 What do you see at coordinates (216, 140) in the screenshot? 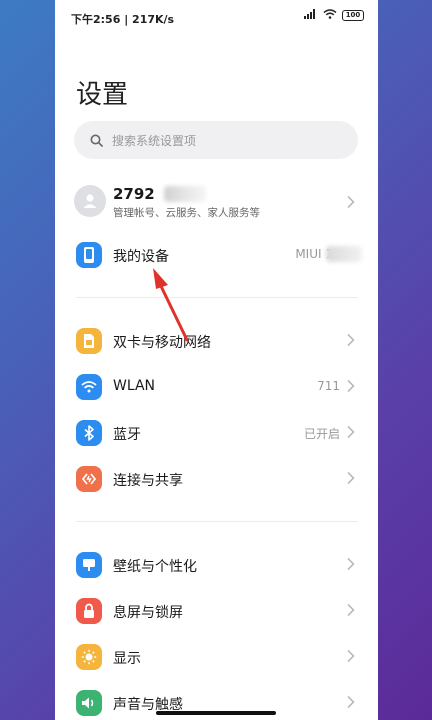
I see `search-input: 搜索系统设置项` at bounding box center [216, 140].